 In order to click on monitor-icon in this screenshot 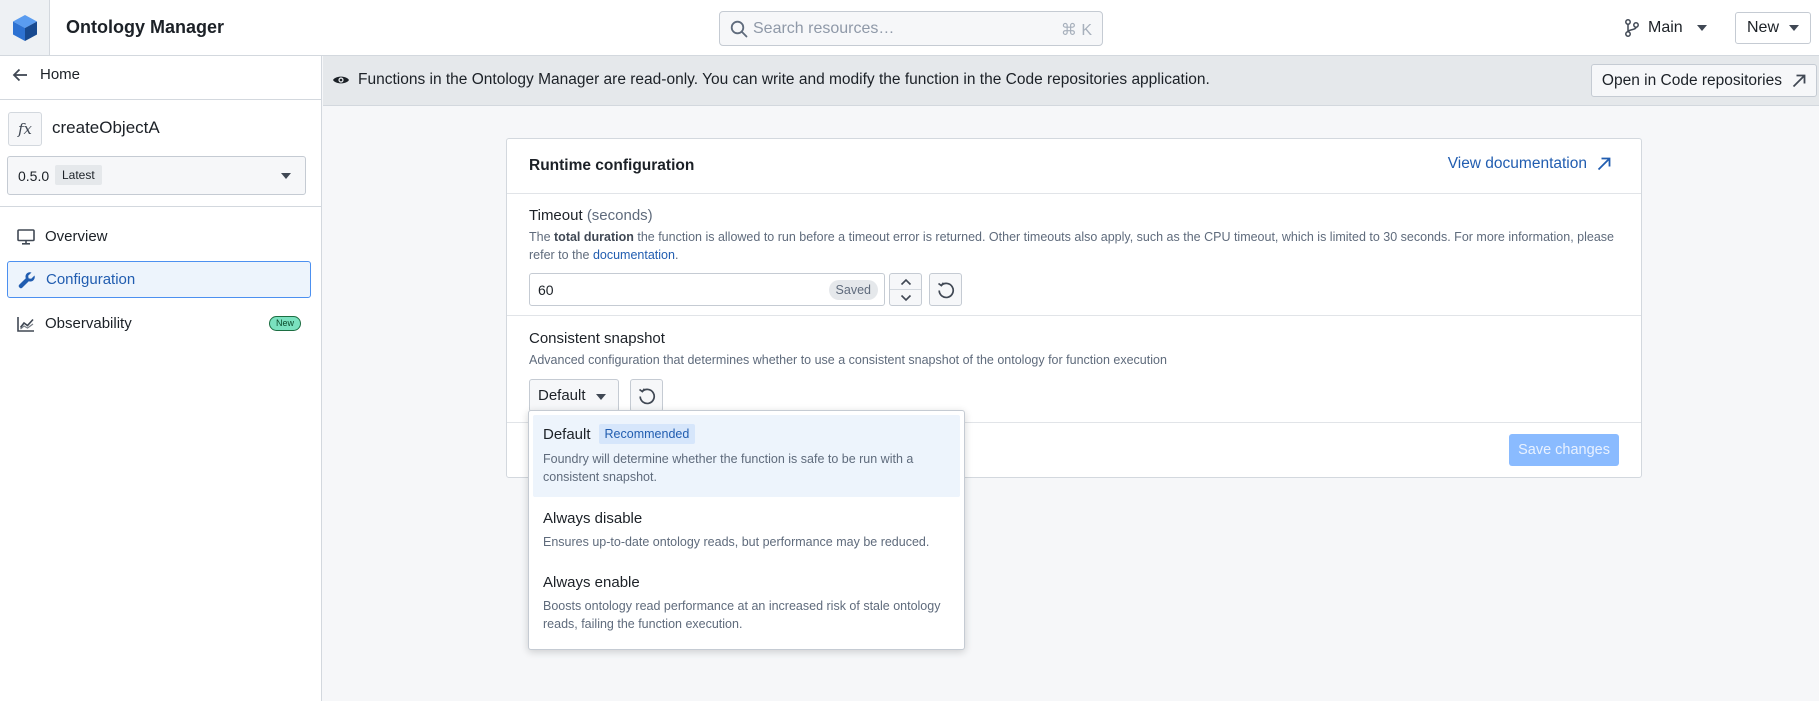, I will do `click(26, 236)`.